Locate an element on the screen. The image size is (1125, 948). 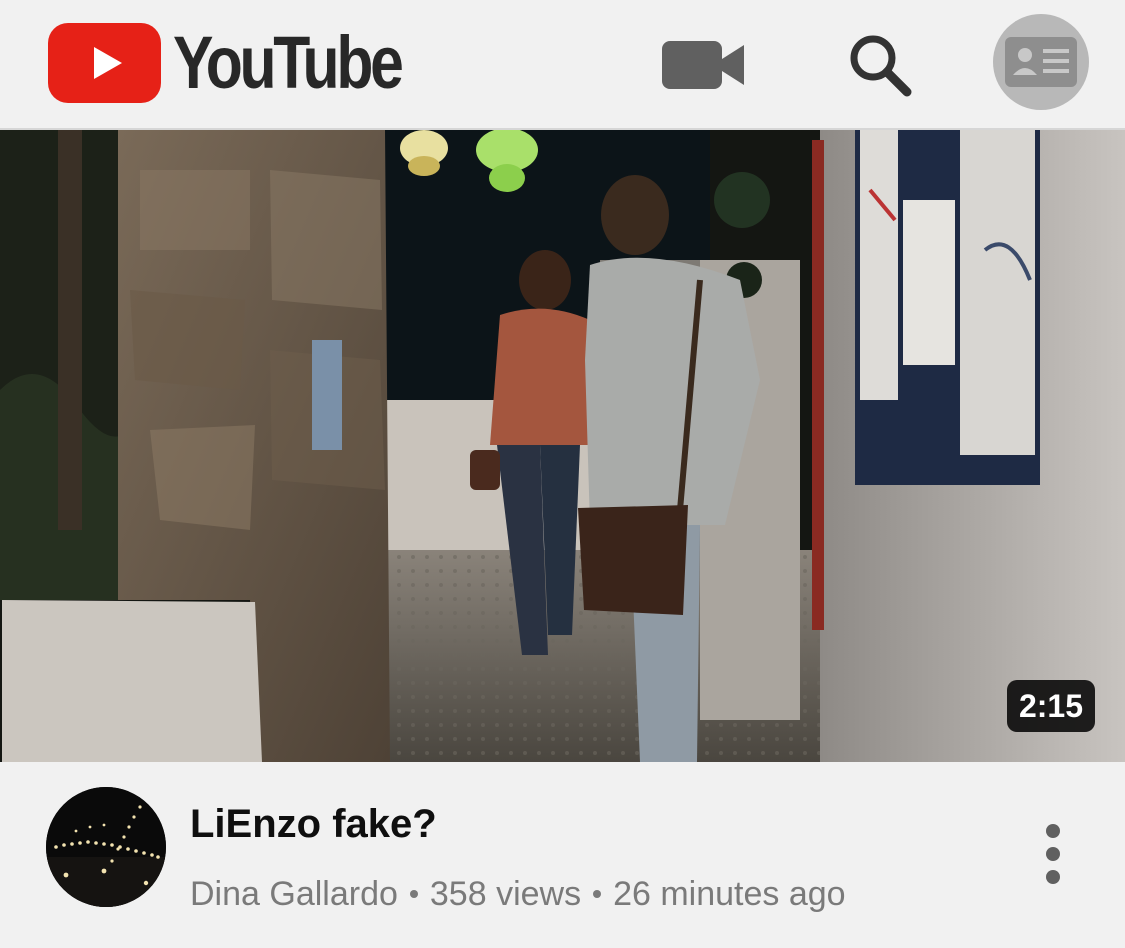
video-duration-badge: 2:15 is located at coordinates (1050, 706).